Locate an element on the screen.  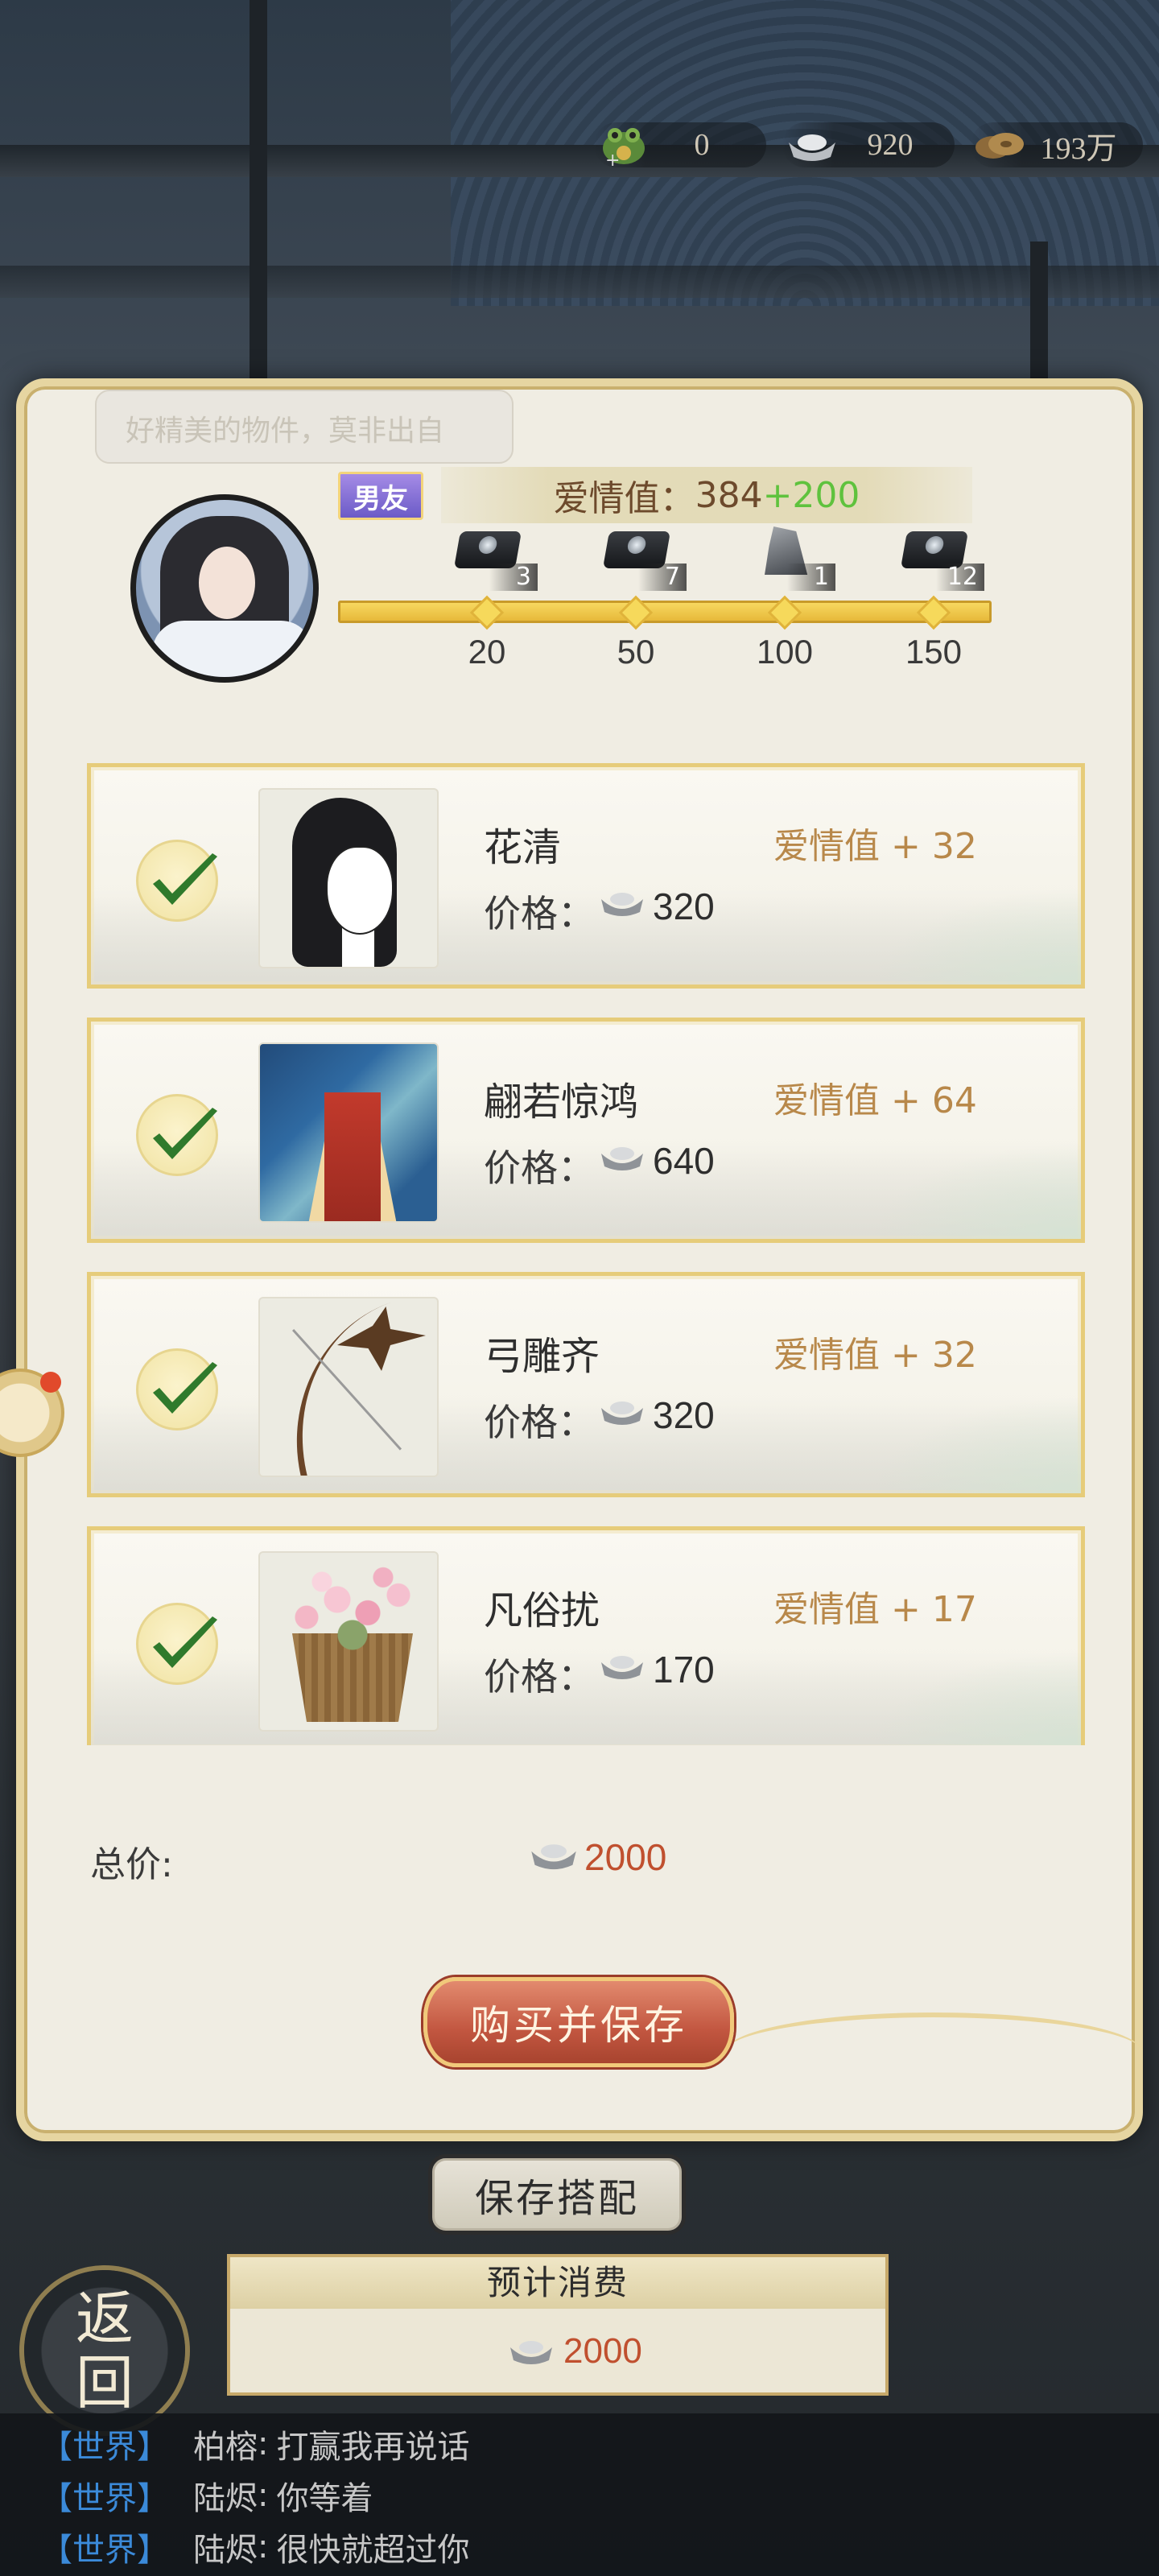
list-item: 凡俗扰 价格： 170 爱情值 + 17 is located at coordinates (586, 1635).